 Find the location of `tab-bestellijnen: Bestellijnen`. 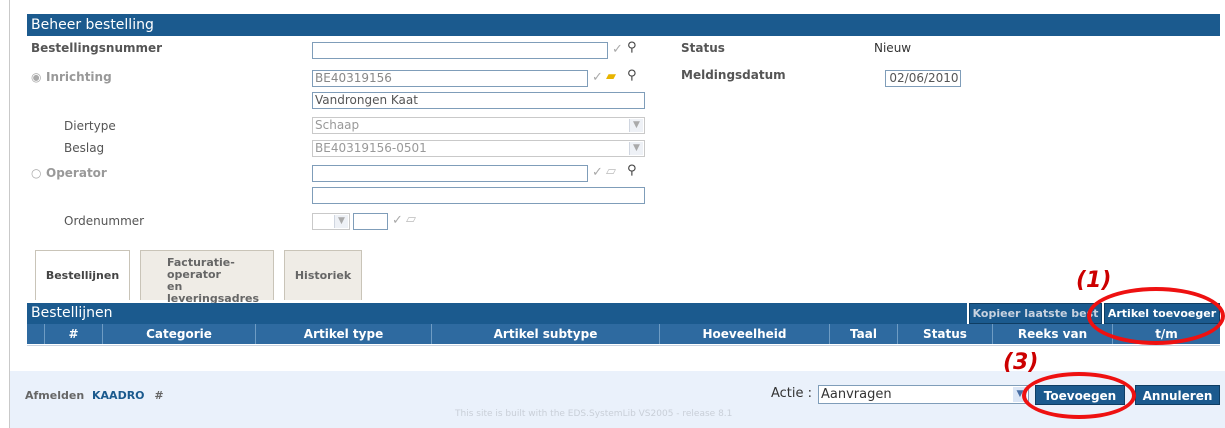

tab-bestellijnen: Bestellijnen is located at coordinates (82, 275).